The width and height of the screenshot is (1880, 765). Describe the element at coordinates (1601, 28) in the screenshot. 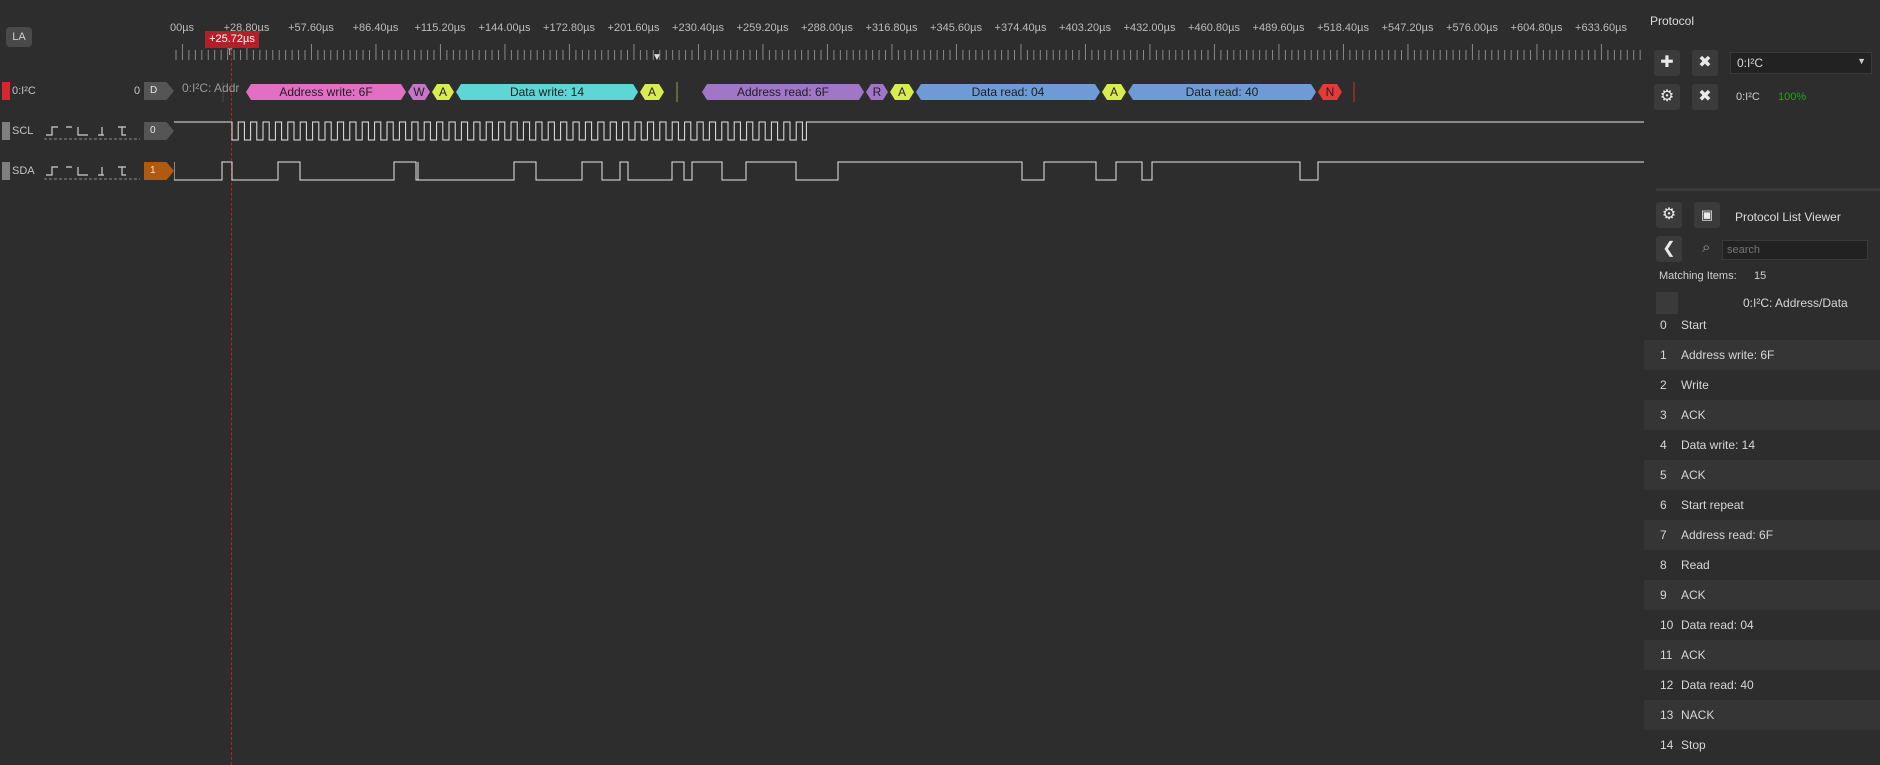

I see `ruler-tick-label: +633.60µs` at that location.